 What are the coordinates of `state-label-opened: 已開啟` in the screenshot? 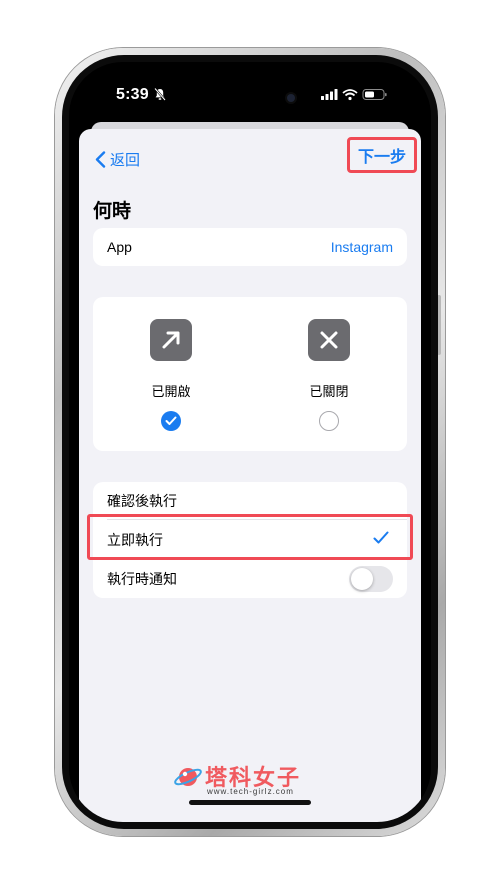 It's located at (171, 391).